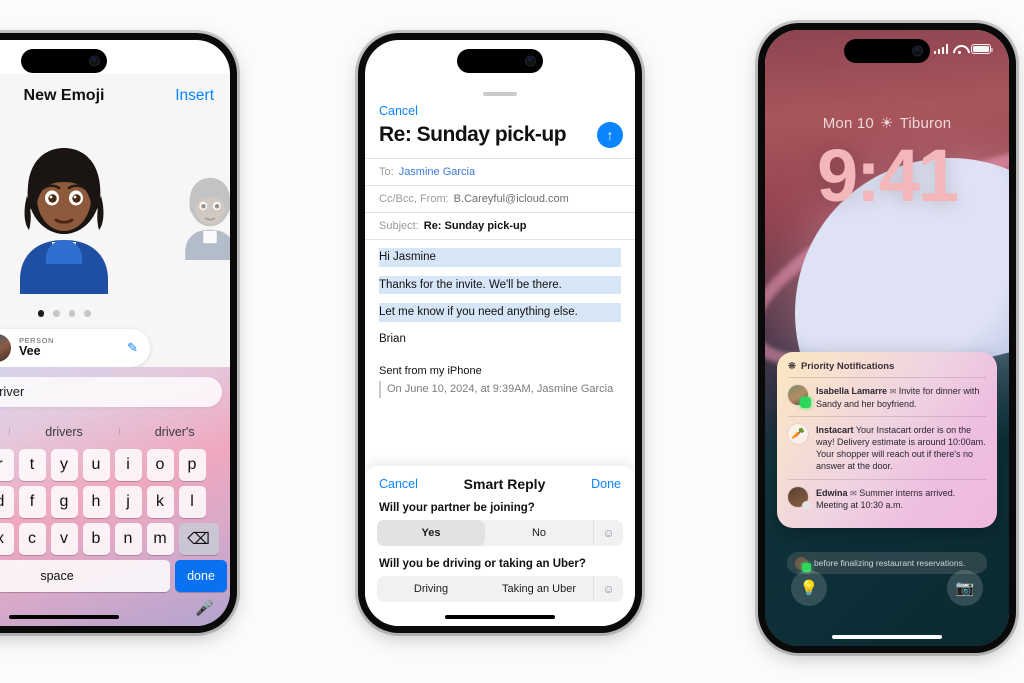  What do you see at coordinates (500, 225) in the screenshot?
I see `field-subject: Subject: Re: Sunday pick-up` at bounding box center [500, 225].